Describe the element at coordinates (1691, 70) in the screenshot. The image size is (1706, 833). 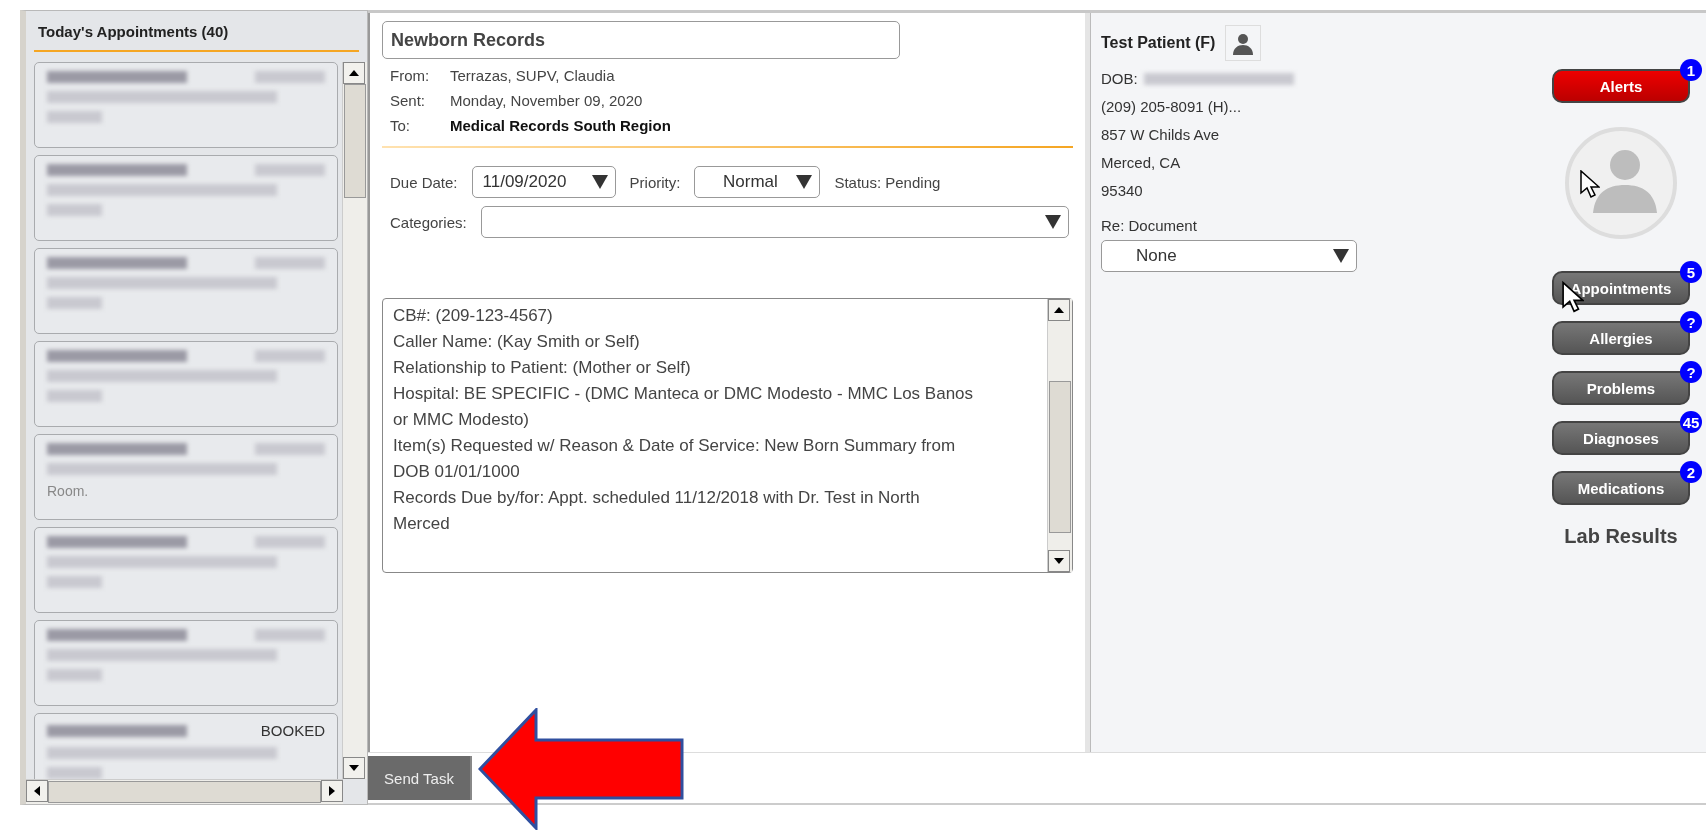
I see `count-badge: 1` at that location.